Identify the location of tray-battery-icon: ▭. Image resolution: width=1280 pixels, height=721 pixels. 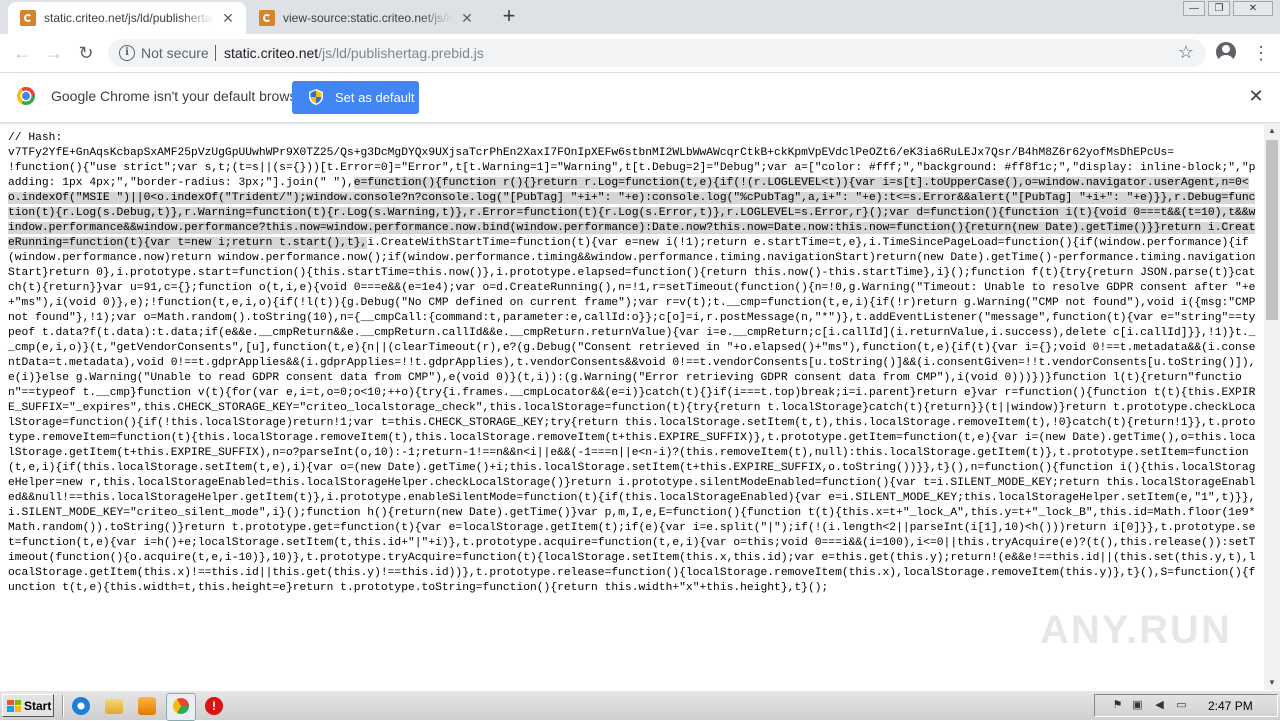
(1181, 705).